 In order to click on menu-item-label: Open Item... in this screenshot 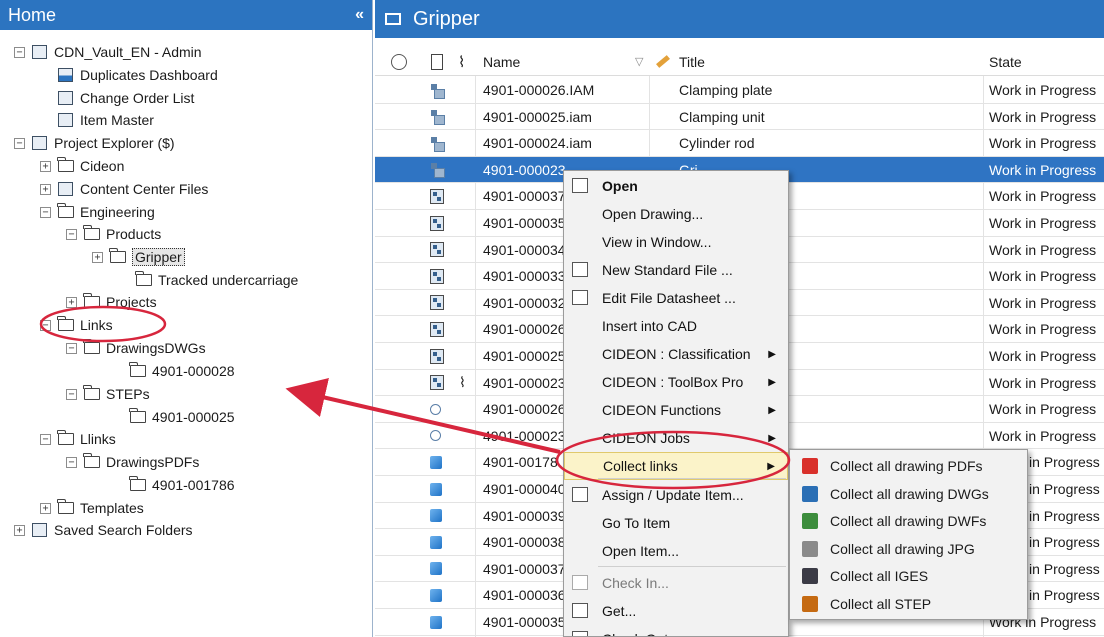, I will do `click(641, 551)`.